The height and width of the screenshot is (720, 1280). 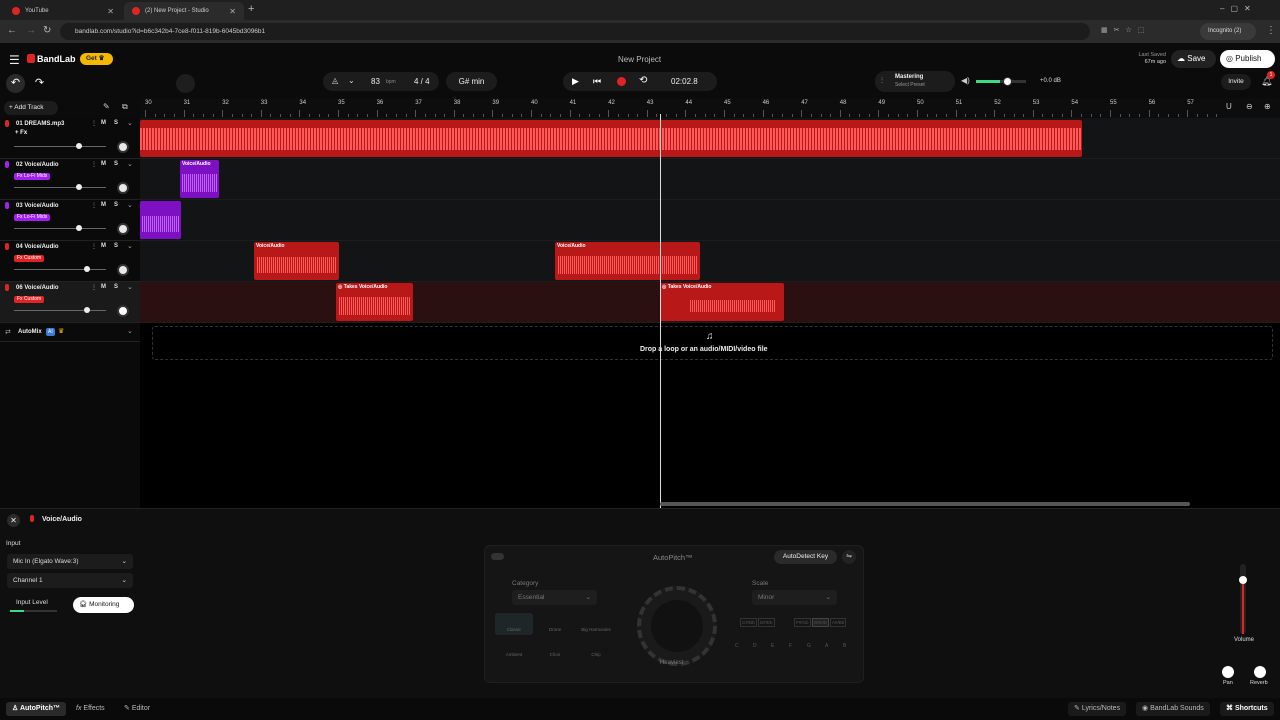 I want to click on shortcuts-button: ⌘ Shortcuts, so click(x=1247, y=709).